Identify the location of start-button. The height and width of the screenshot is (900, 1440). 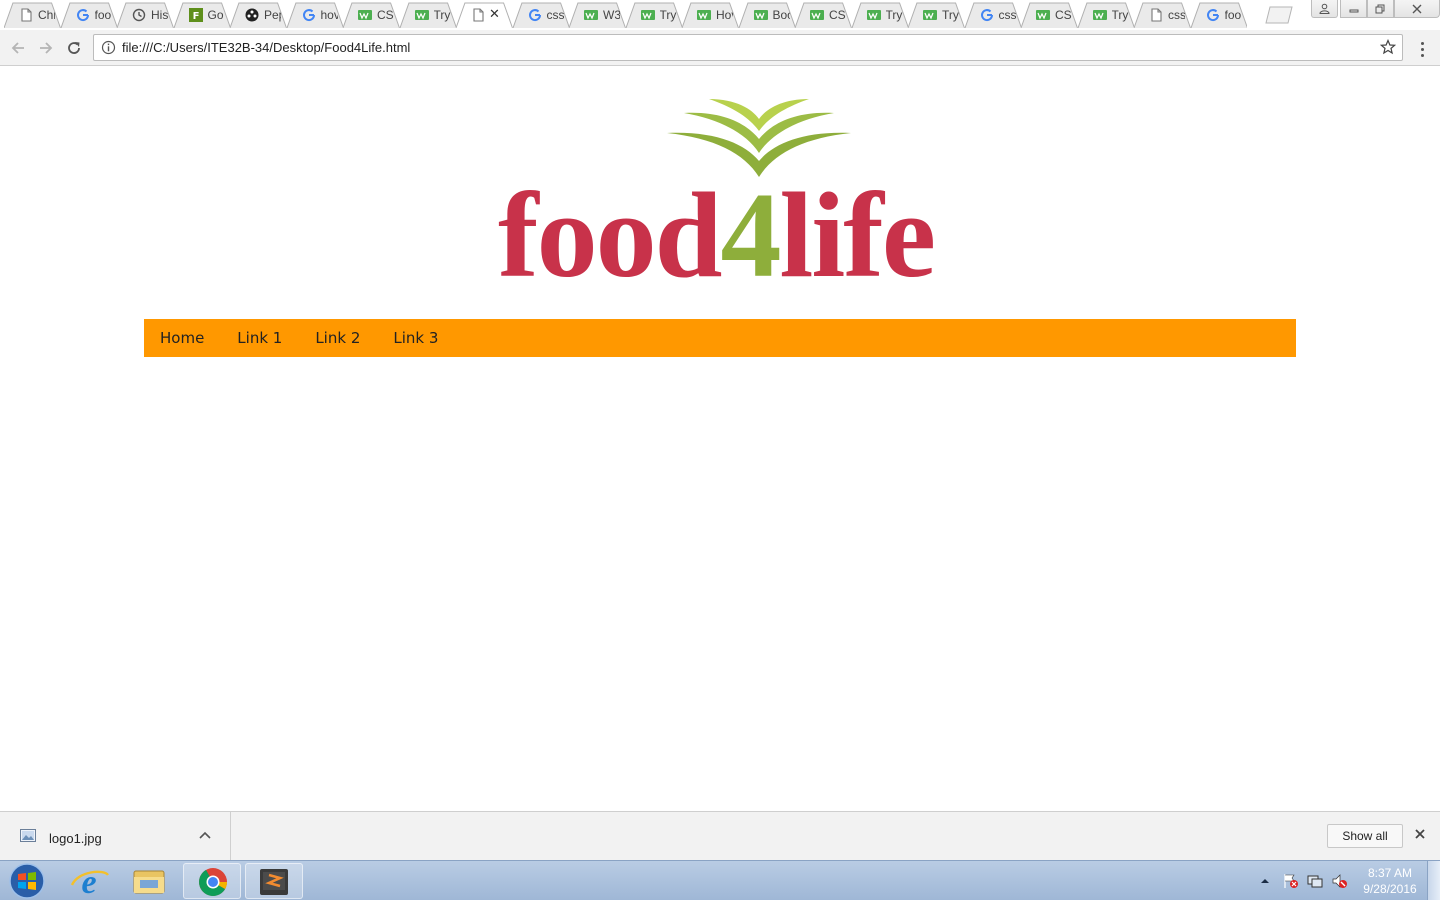
(27, 881).